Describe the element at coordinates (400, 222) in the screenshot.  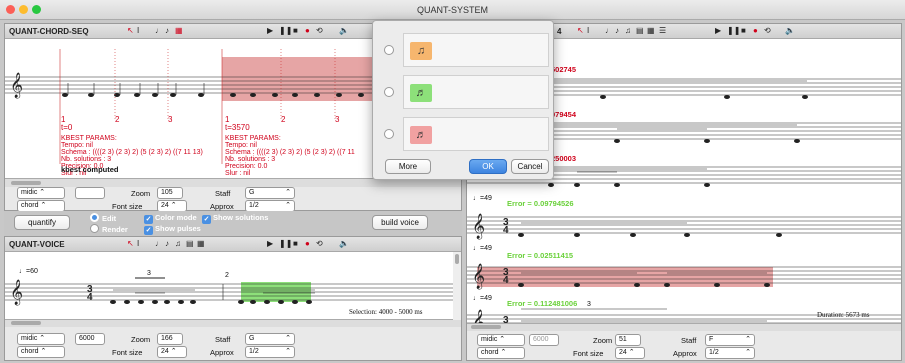
I see `build-voice-button: build voice` at that location.